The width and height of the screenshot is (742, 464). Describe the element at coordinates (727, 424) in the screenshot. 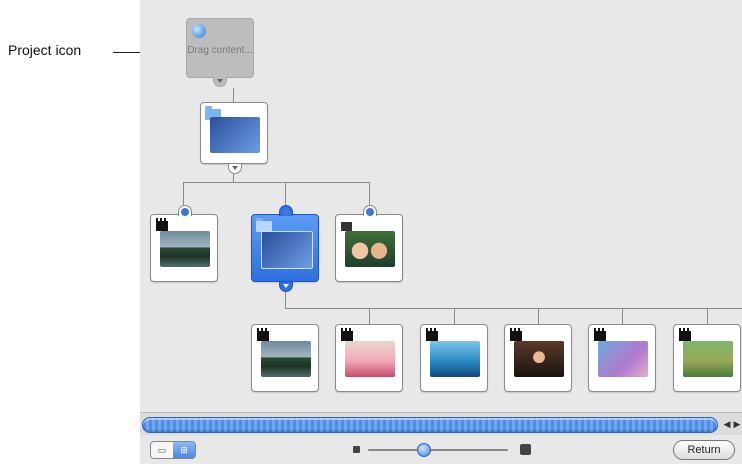

I see `scroll-left-arrow-icon: ◀` at that location.